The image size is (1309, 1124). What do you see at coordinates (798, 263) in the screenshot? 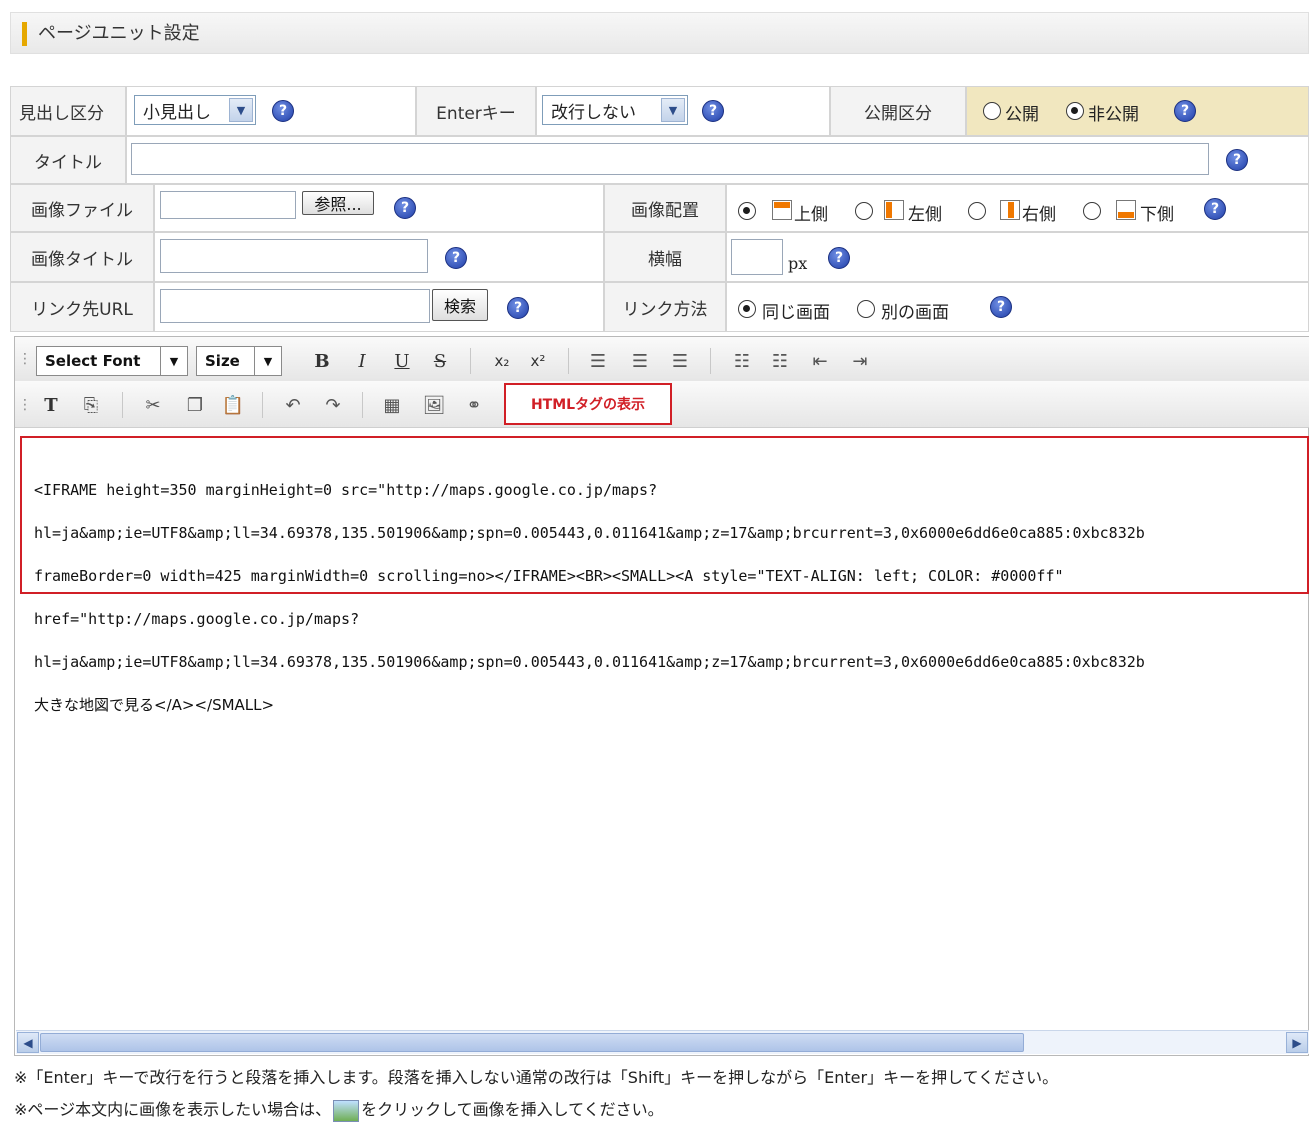
I see `width-unit: px` at bounding box center [798, 263].